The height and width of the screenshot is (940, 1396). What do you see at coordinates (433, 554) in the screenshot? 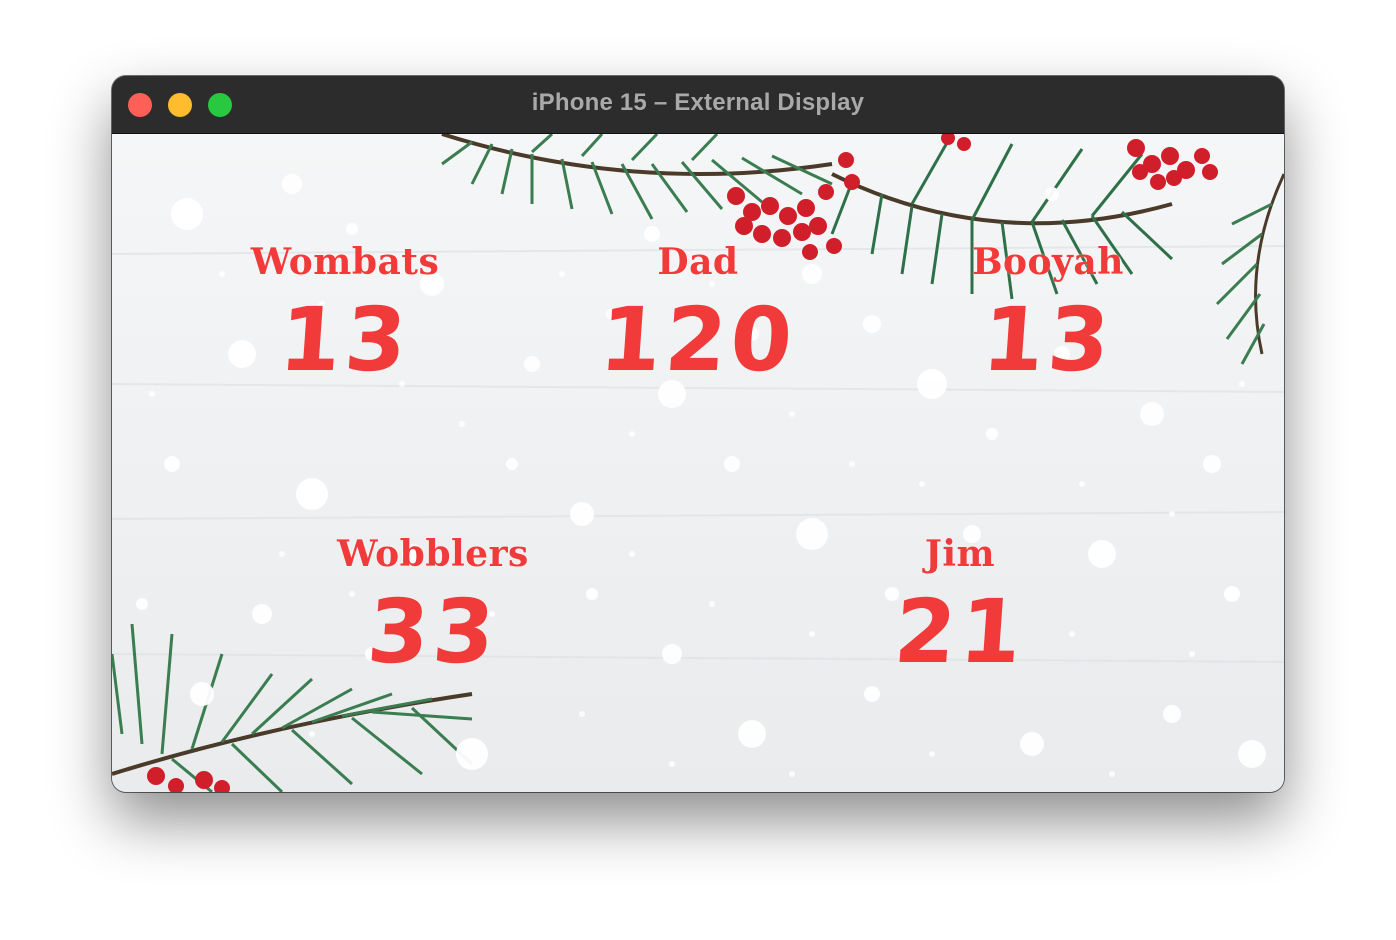
I see `team-name: Wobblers` at bounding box center [433, 554].